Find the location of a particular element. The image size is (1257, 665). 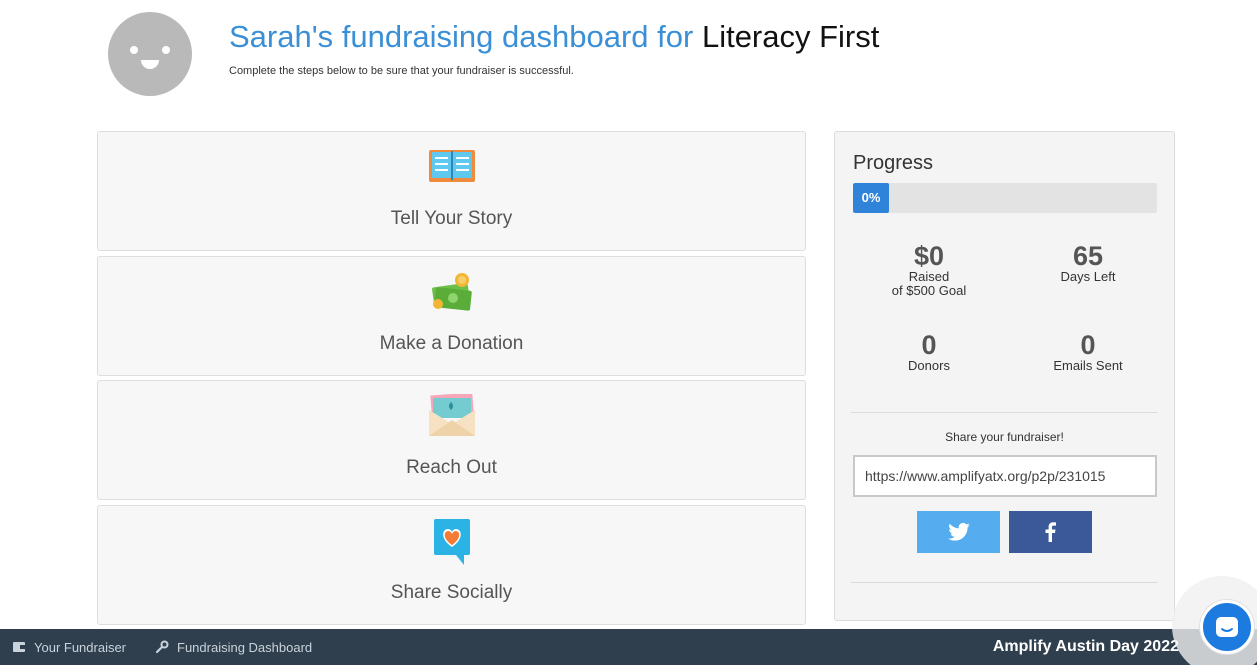

twitter-share-button is located at coordinates (958, 532).